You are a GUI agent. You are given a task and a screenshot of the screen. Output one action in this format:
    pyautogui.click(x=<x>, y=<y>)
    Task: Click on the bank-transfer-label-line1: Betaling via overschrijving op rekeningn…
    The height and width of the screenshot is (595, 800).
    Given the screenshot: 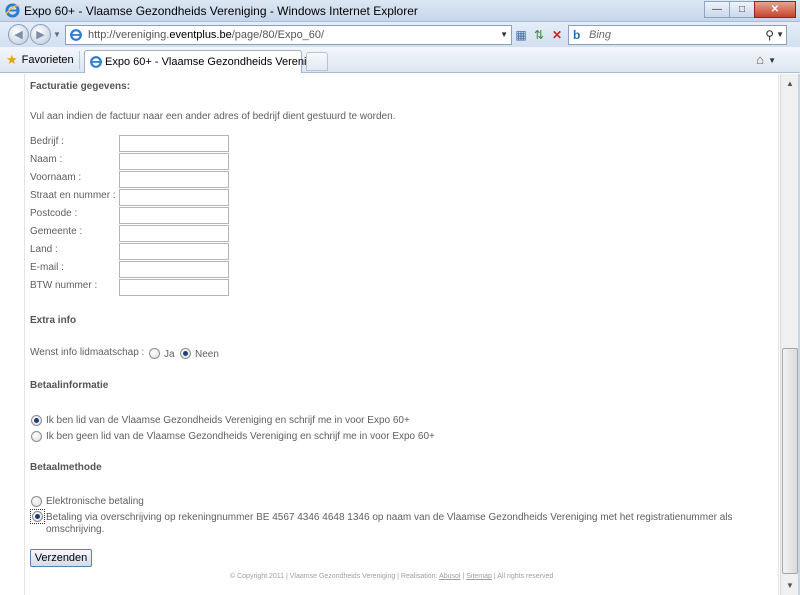 What is the action you would take?
    pyautogui.click(x=389, y=517)
    